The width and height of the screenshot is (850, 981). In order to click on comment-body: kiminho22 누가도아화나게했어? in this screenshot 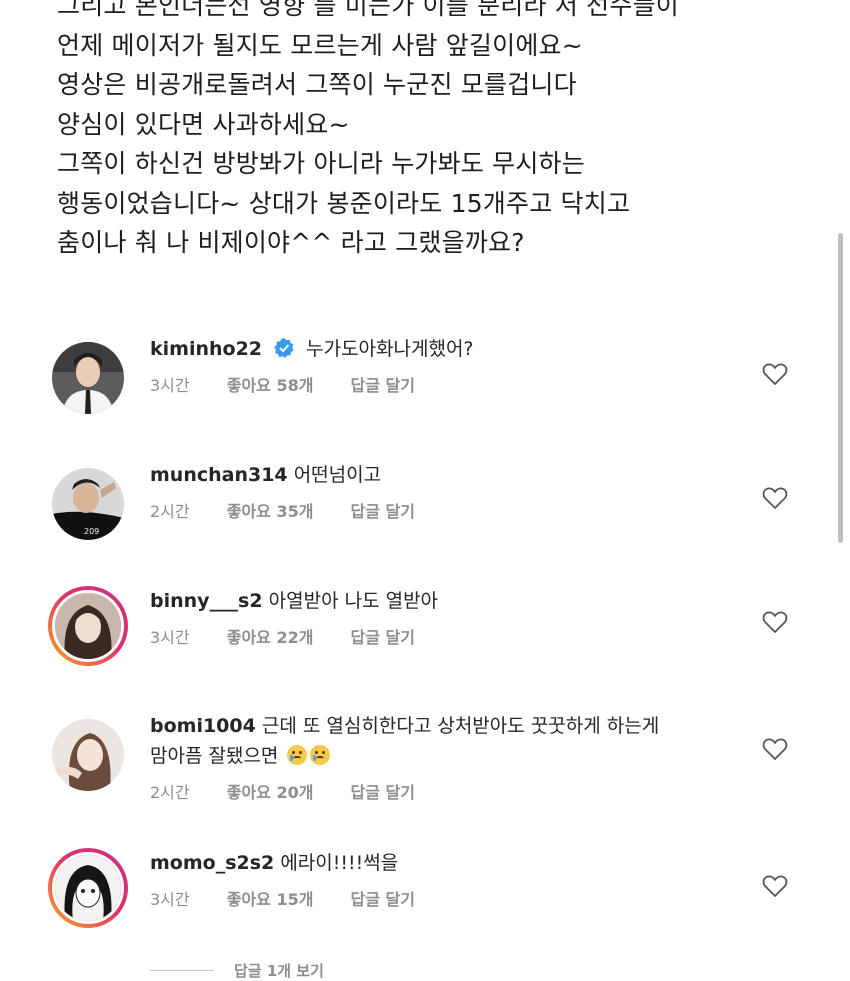, I will do `click(450, 350)`.